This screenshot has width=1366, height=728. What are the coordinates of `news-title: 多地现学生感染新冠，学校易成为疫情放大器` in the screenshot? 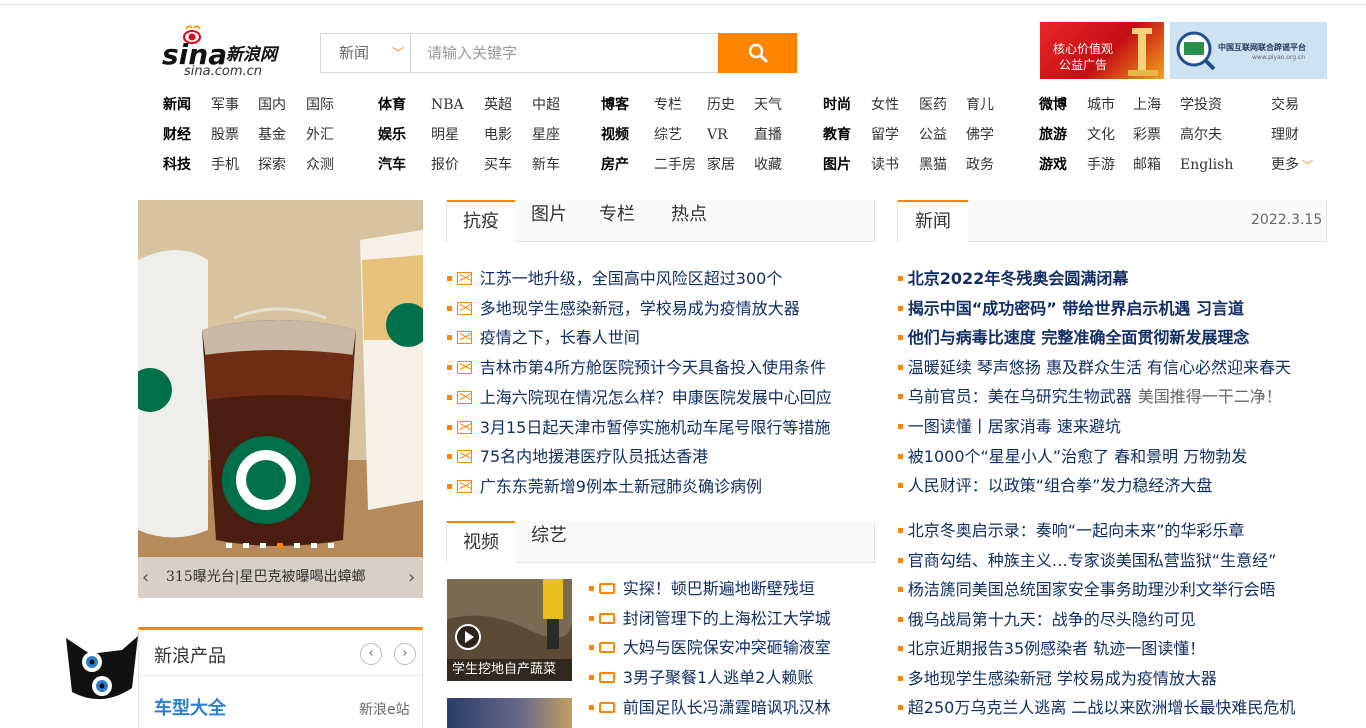 It's located at (640, 308).